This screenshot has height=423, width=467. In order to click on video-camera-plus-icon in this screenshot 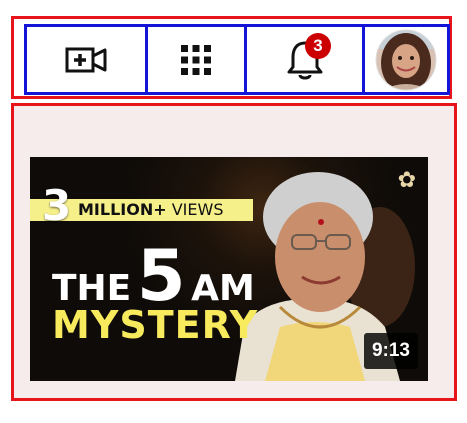, I will do `click(86, 59)`.